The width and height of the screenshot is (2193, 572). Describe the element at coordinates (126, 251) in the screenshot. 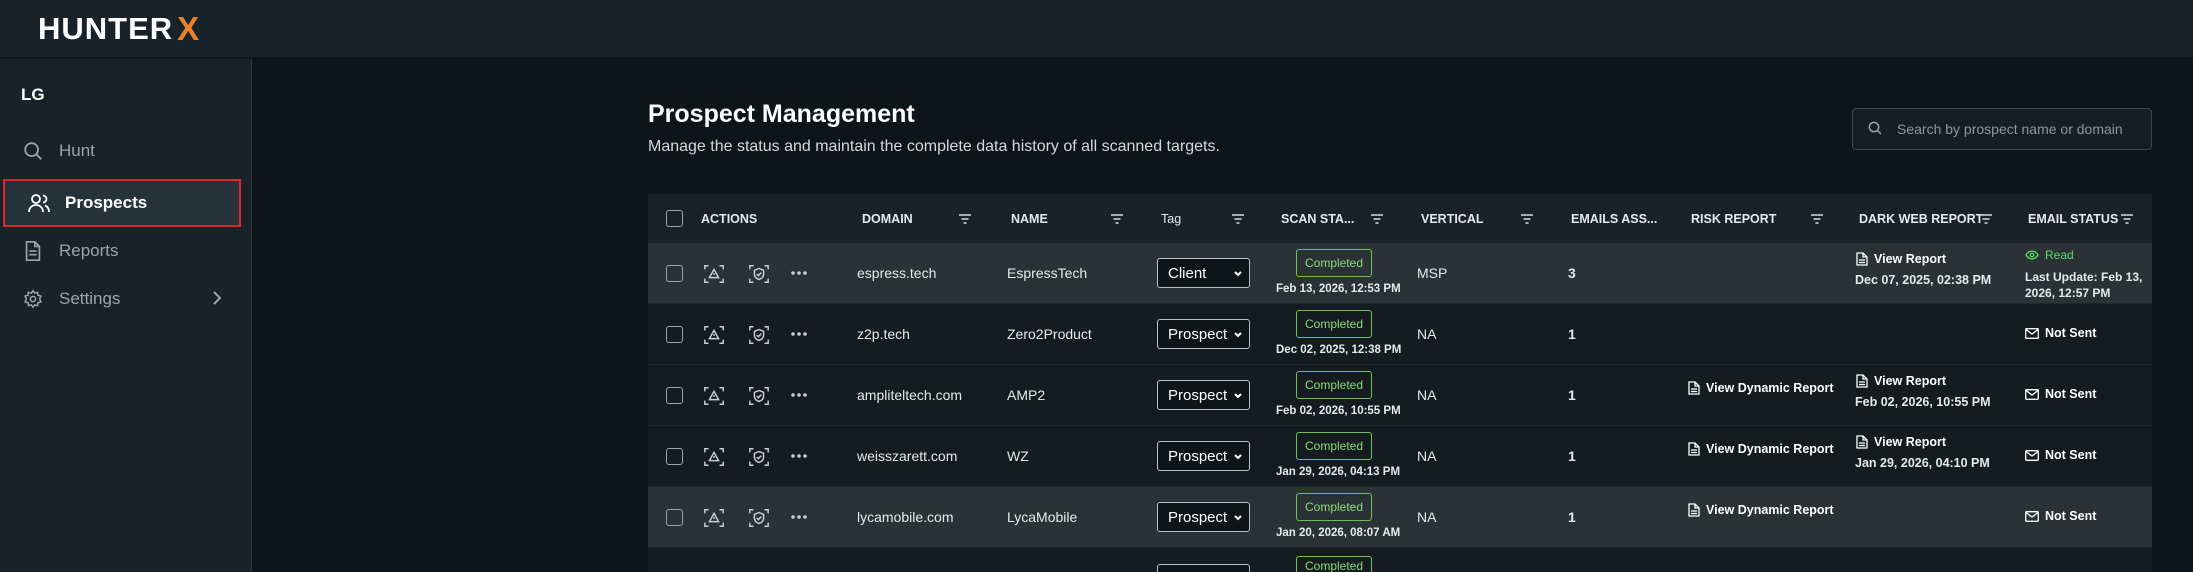

I see `sidebar-item-reports: Reports` at that location.